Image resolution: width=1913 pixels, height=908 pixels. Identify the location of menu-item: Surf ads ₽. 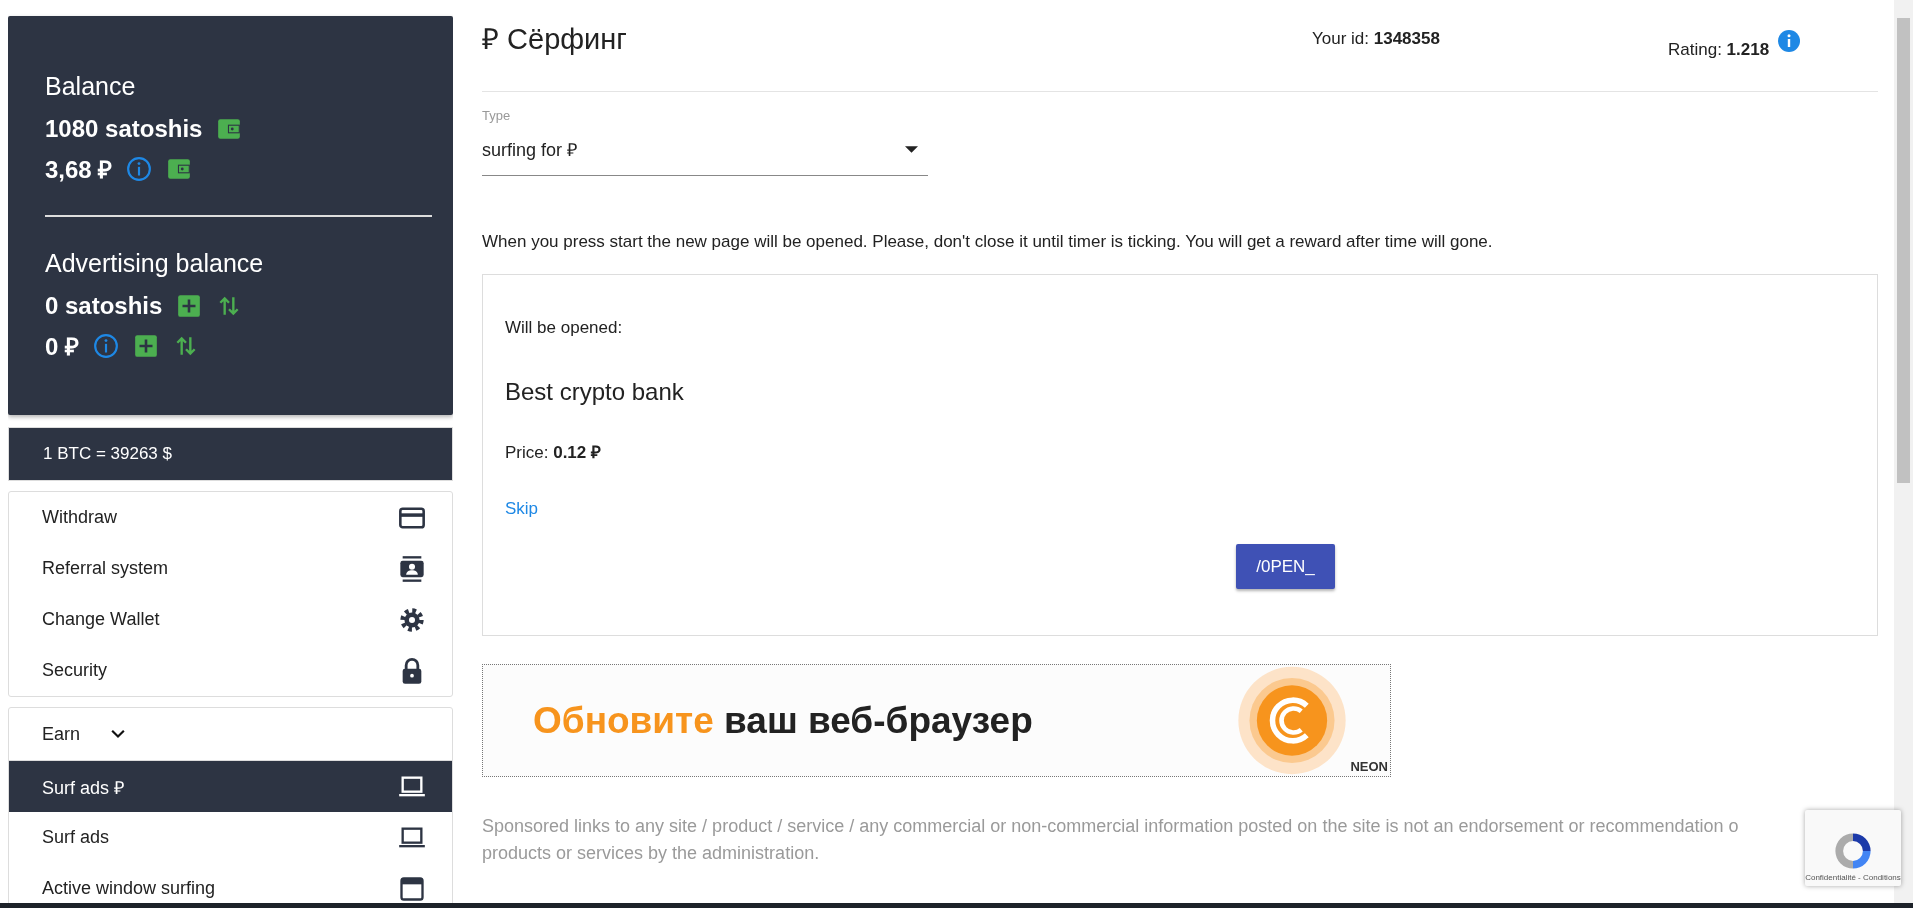
(230, 786).